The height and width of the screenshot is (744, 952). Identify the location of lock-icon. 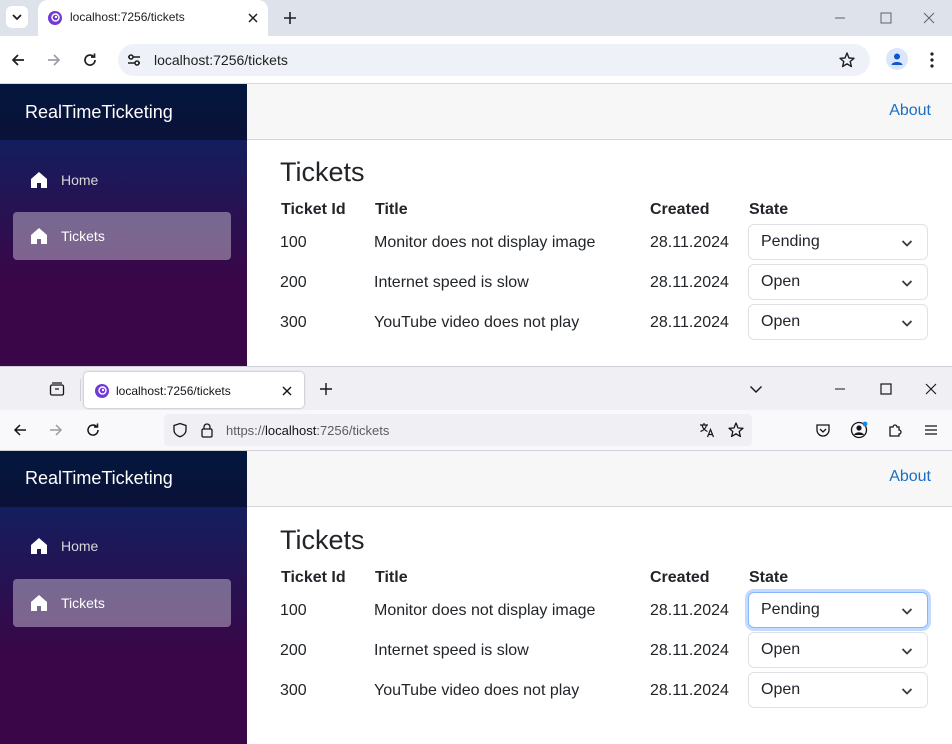
(207, 430).